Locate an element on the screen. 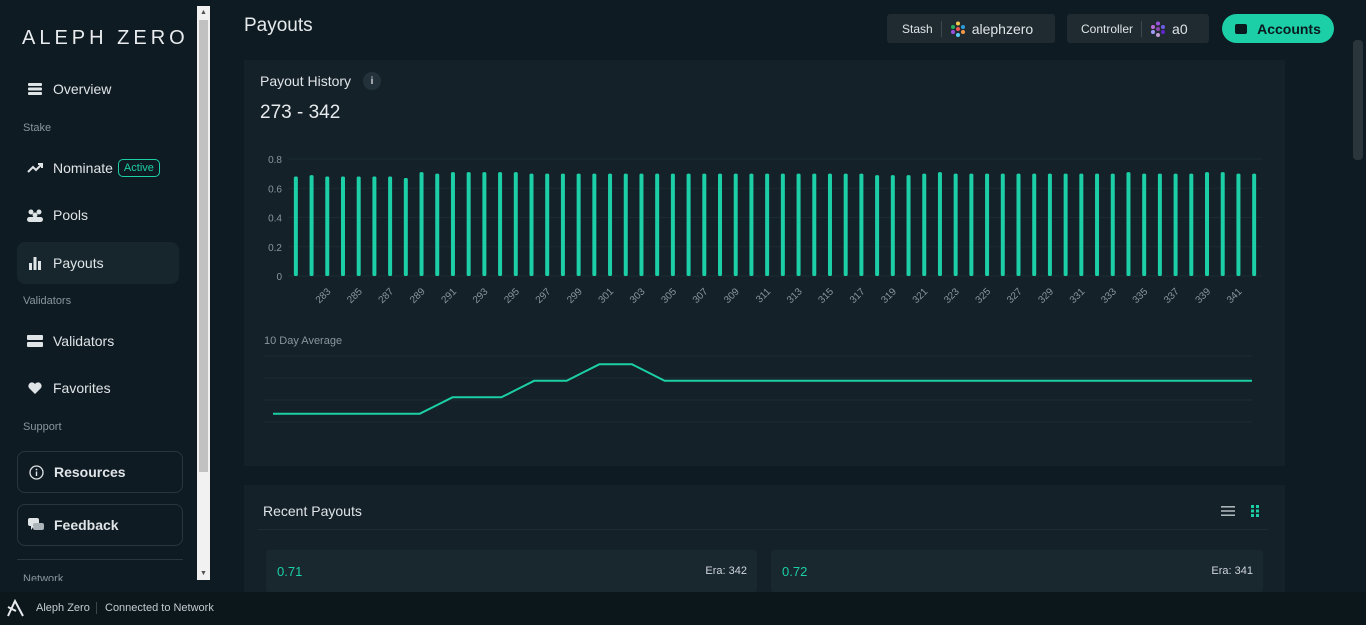 The image size is (1366, 625). stash-account-name: alephzero is located at coordinates (1002, 28).